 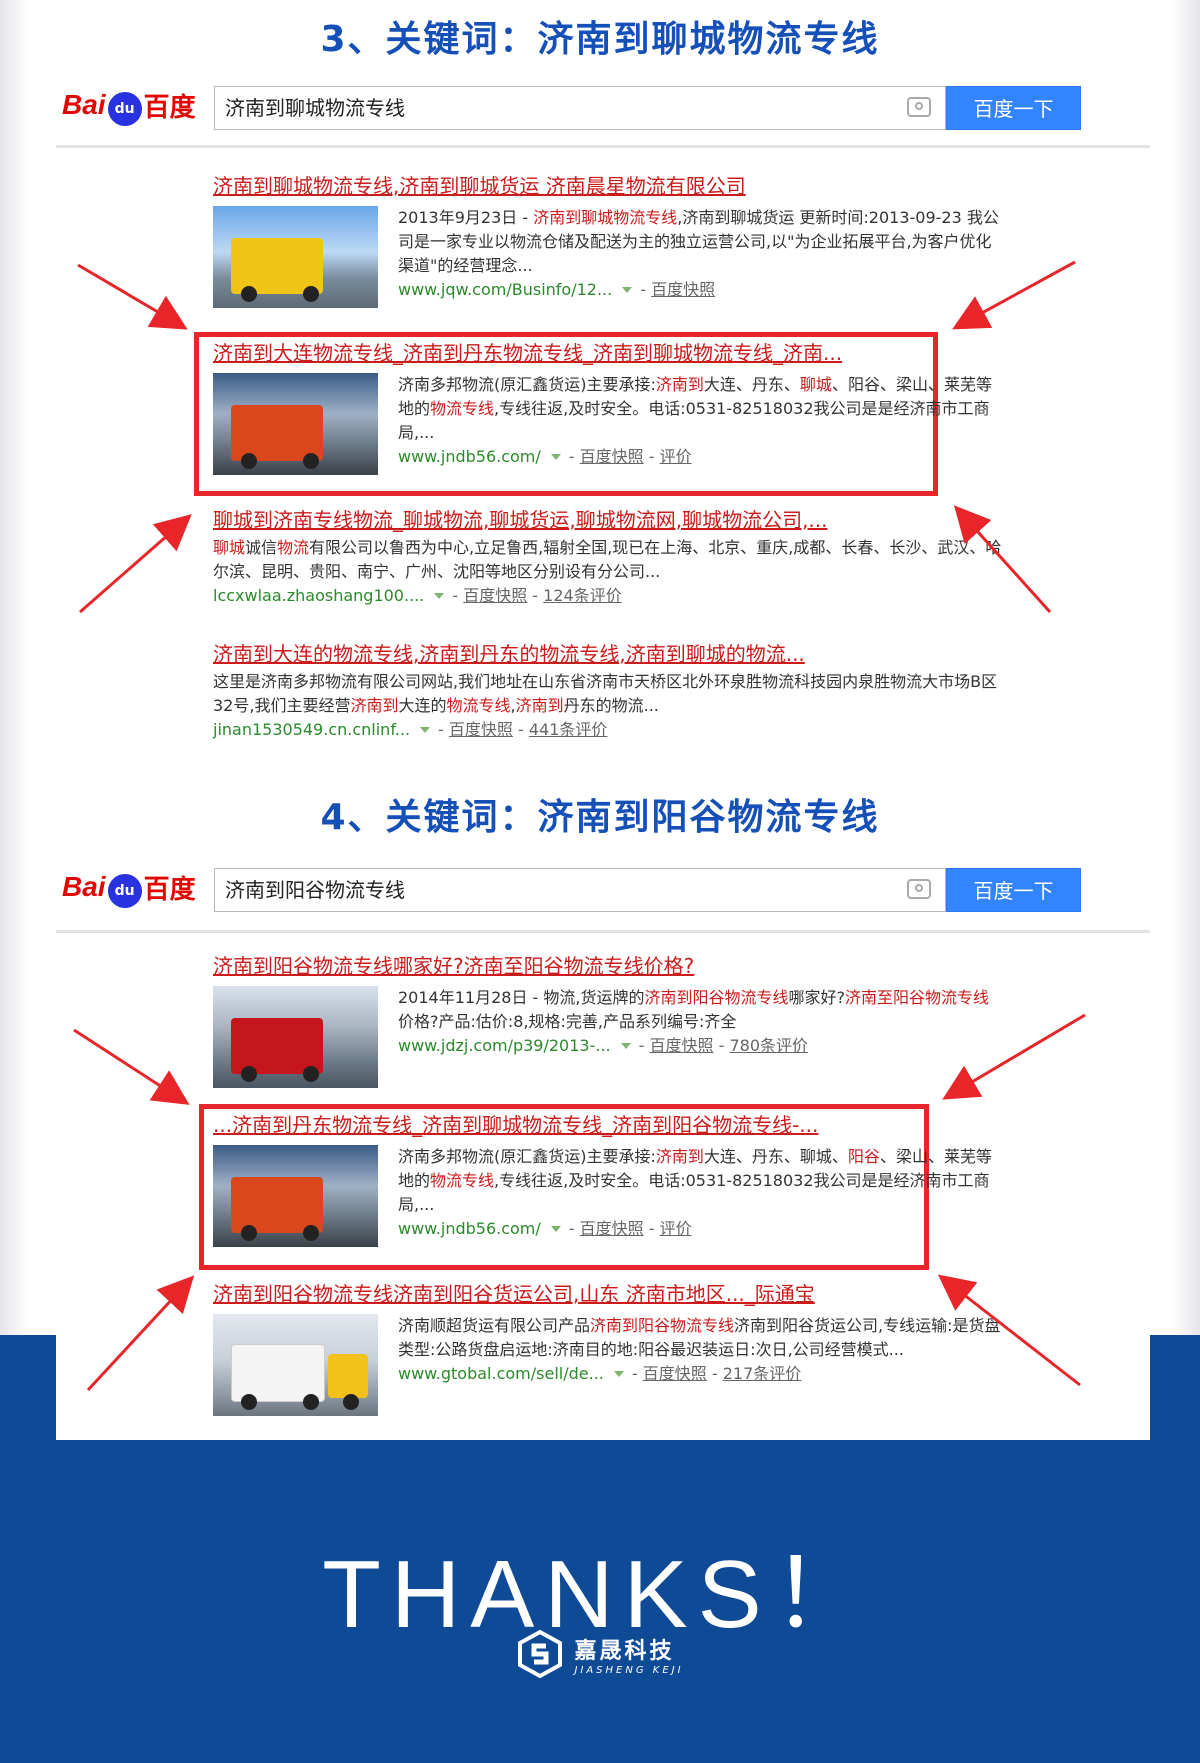 What do you see at coordinates (540, 1654) in the screenshot?
I see `brand-logo-icon` at bounding box center [540, 1654].